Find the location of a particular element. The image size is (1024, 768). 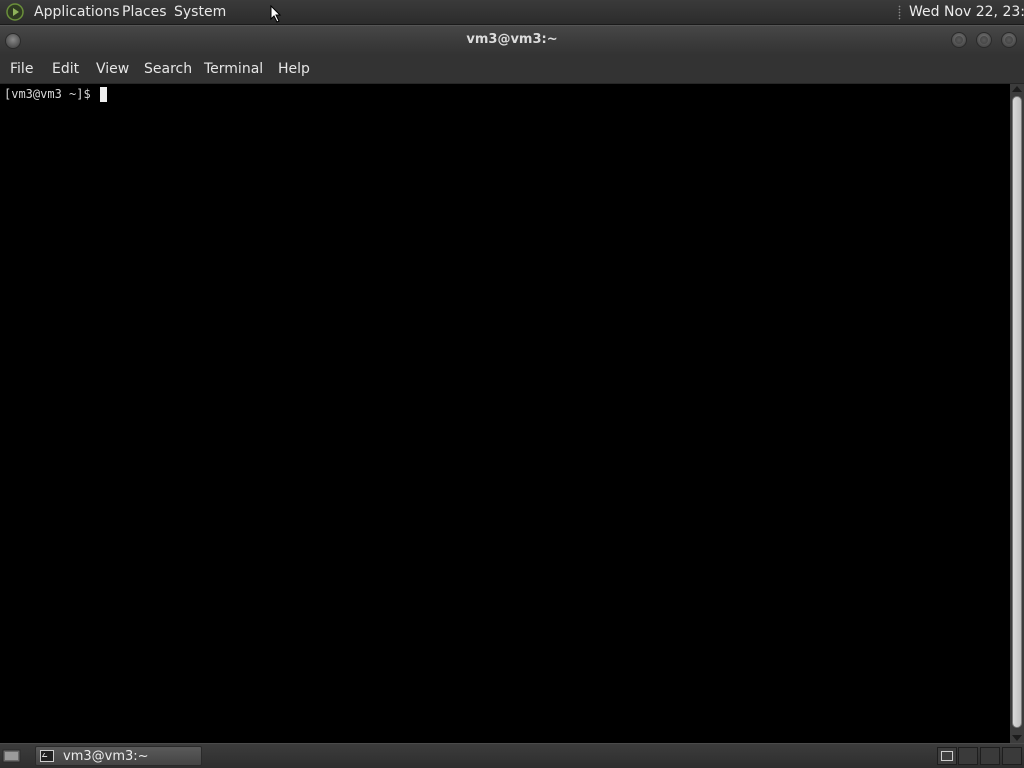

scrollbar-thumb is located at coordinates (1017, 412).